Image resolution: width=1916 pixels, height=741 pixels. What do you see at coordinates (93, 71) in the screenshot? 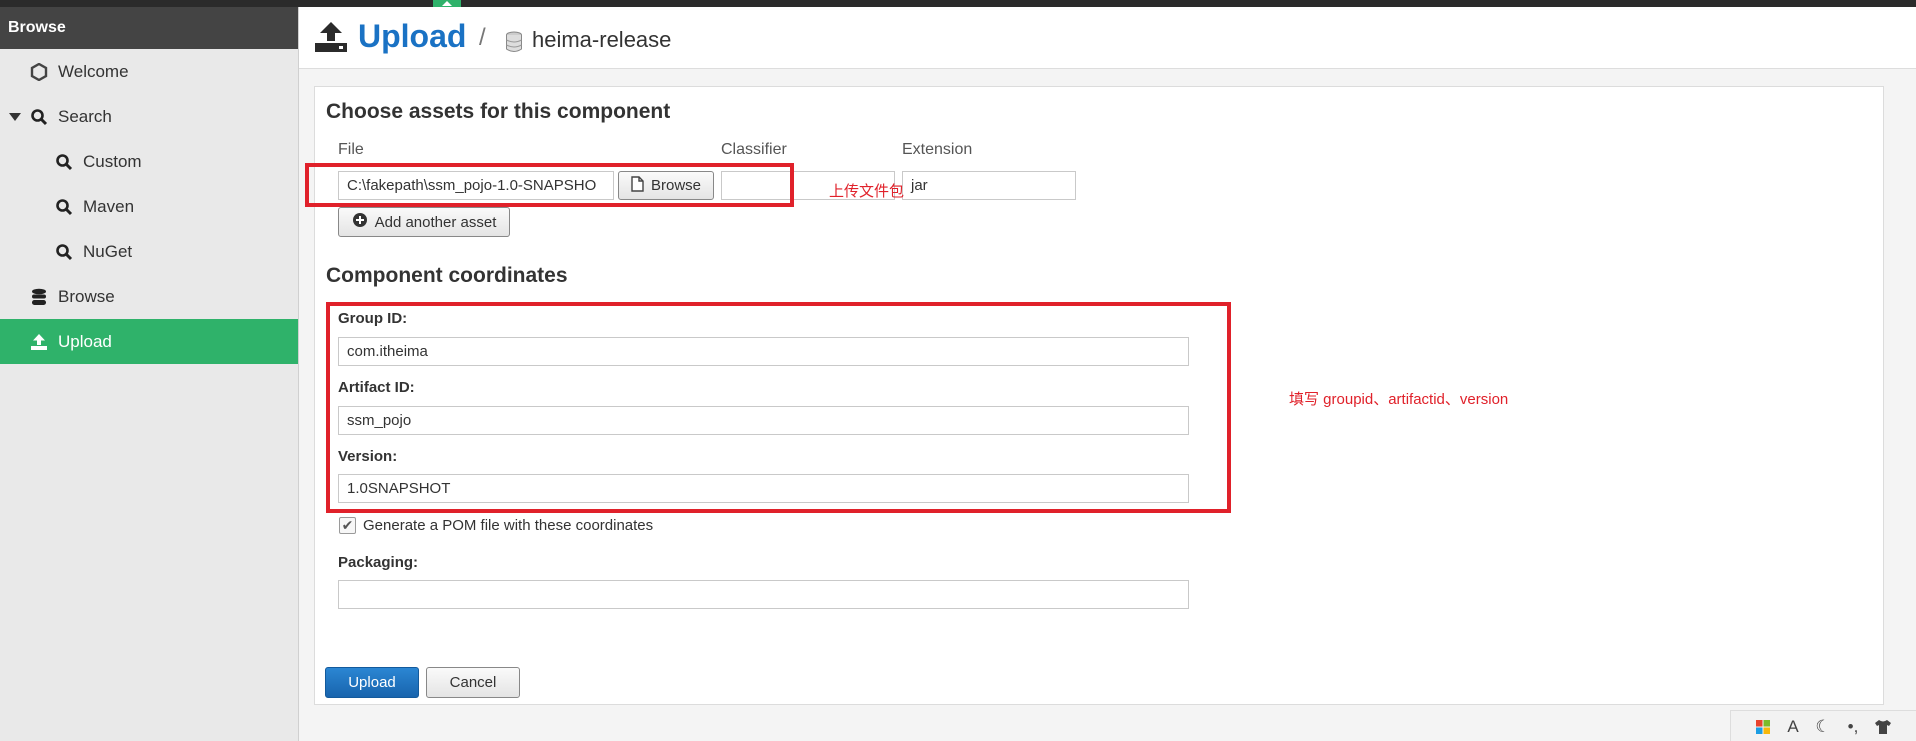
I see `sidebar-item-label: Welcome` at bounding box center [93, 71].